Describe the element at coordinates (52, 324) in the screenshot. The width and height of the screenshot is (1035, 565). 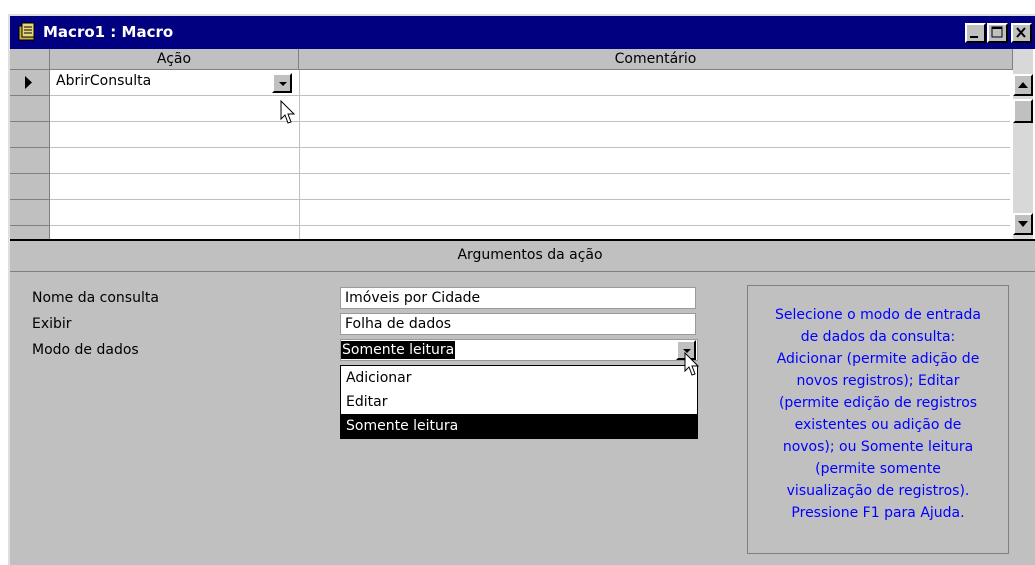
I see `label-exibir: Exibir` at that location.